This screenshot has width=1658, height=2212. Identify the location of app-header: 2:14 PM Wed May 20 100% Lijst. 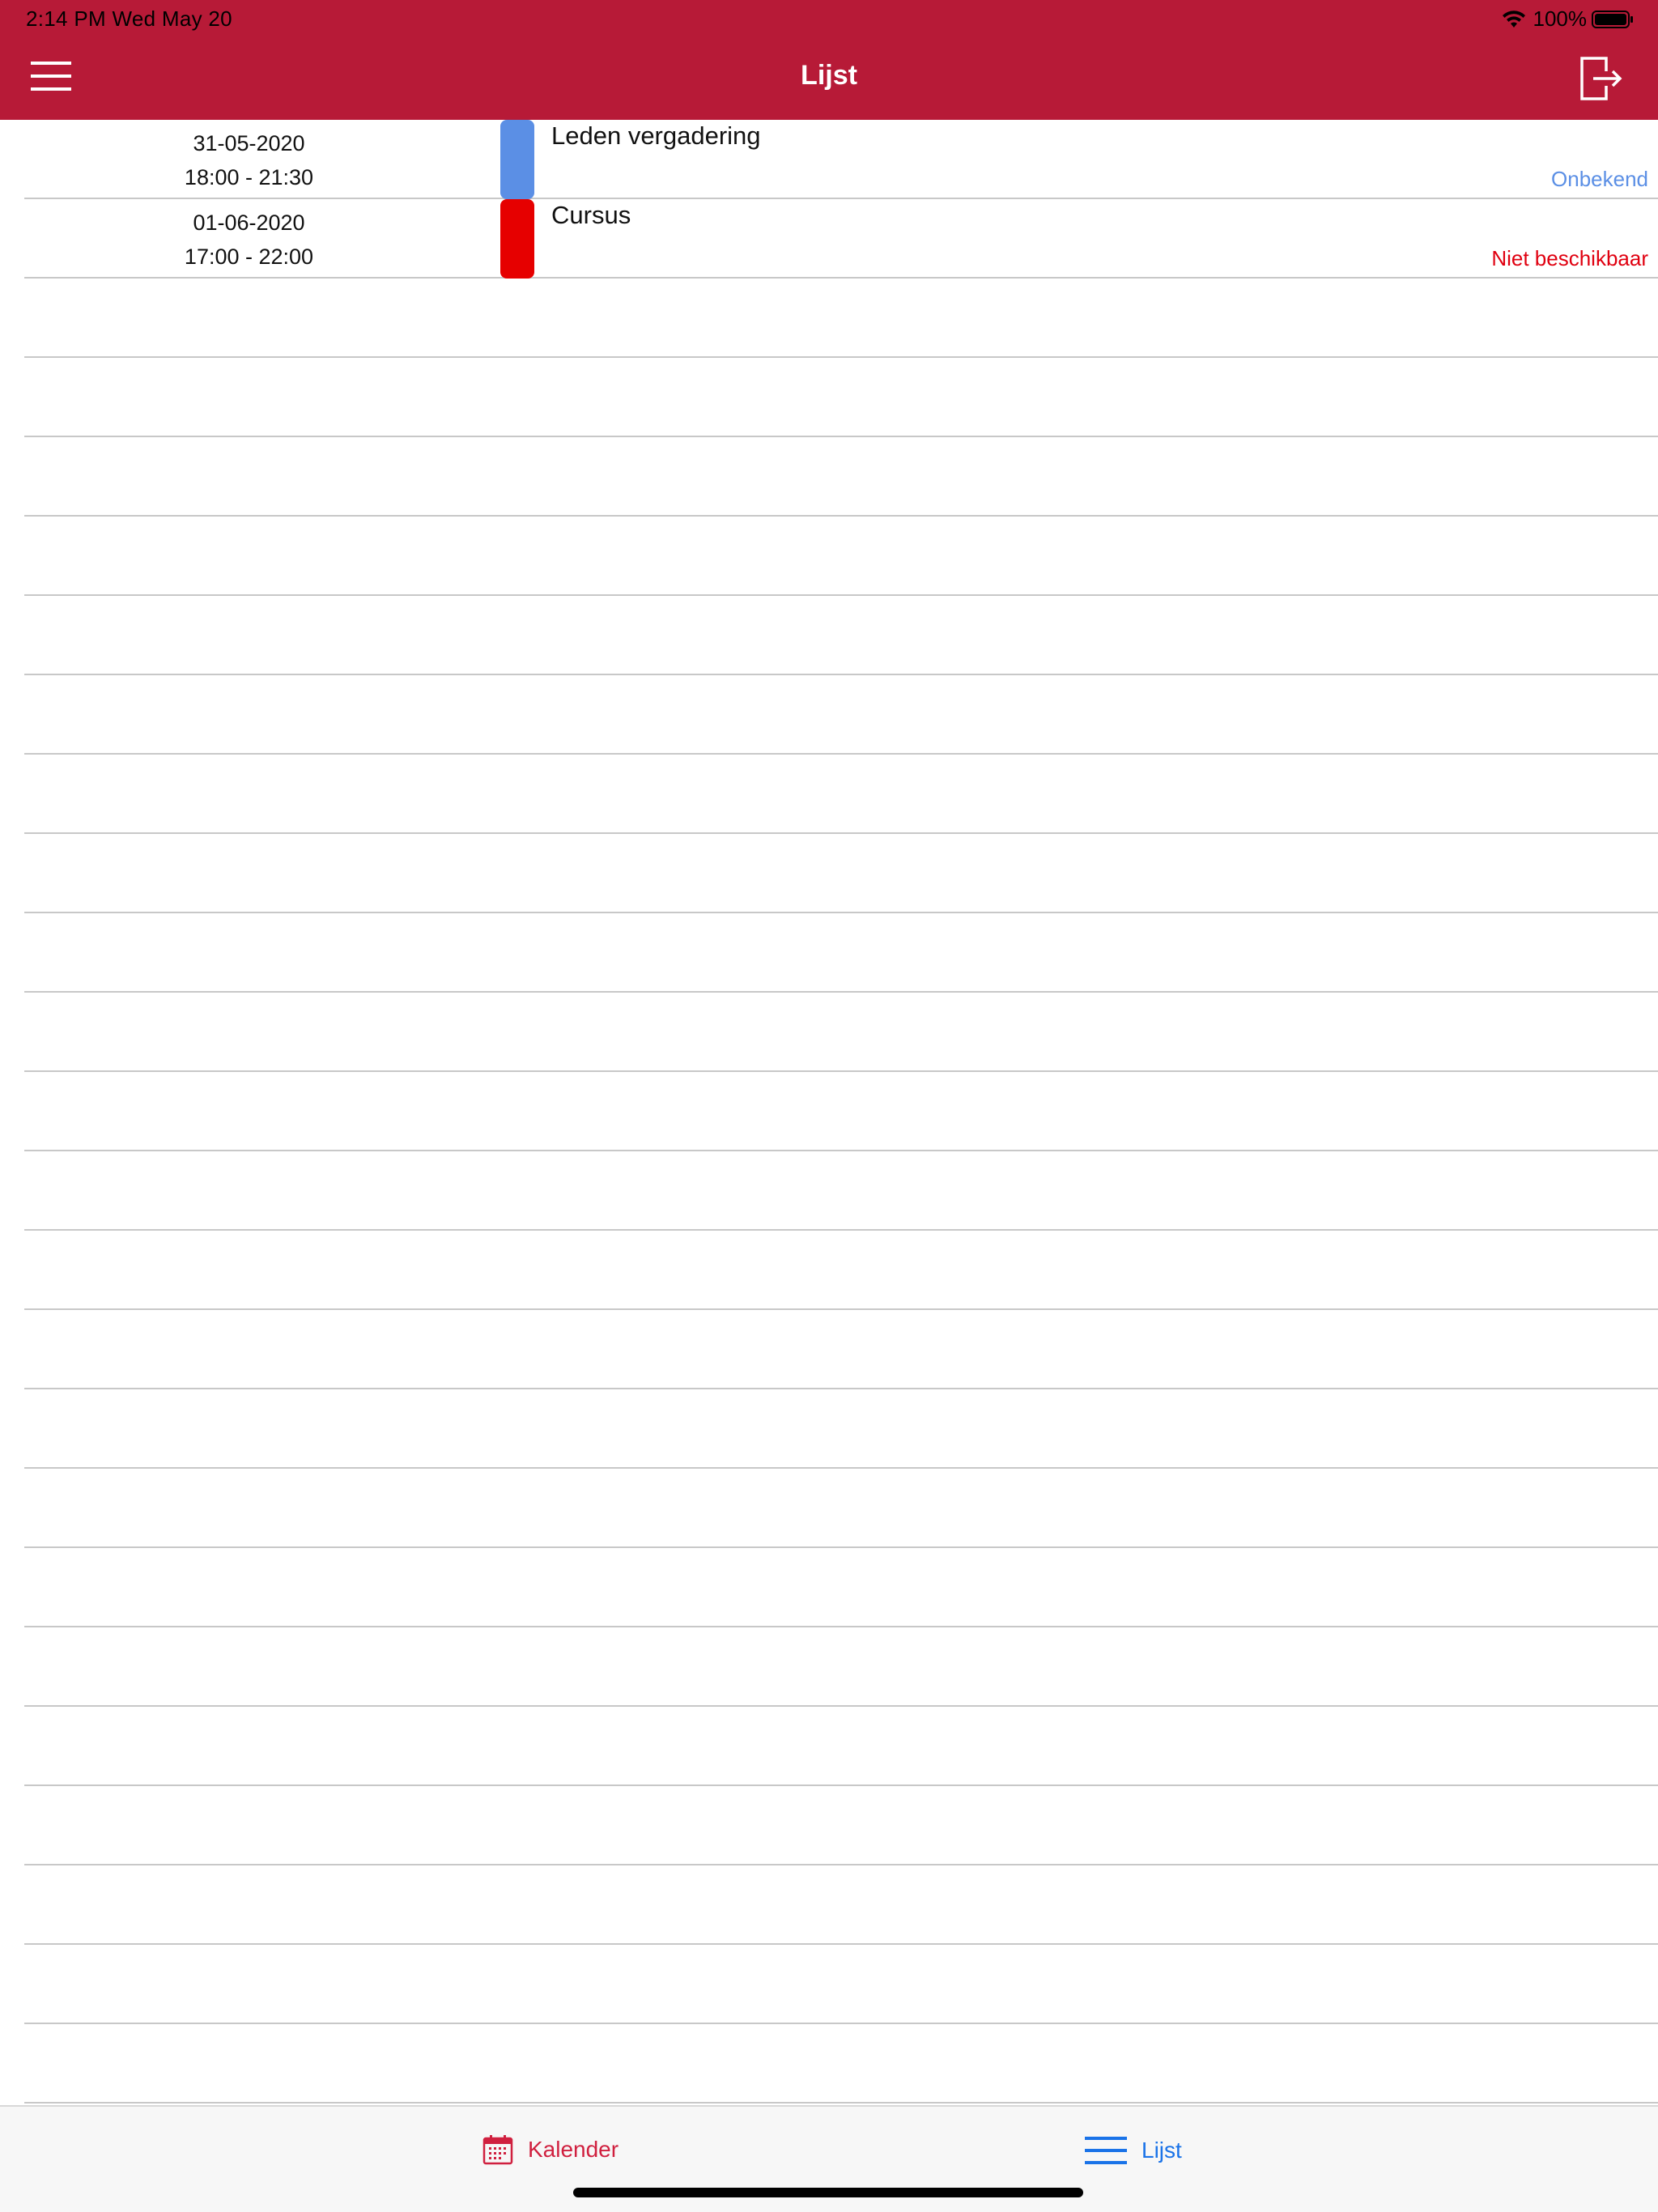
(829, 60).